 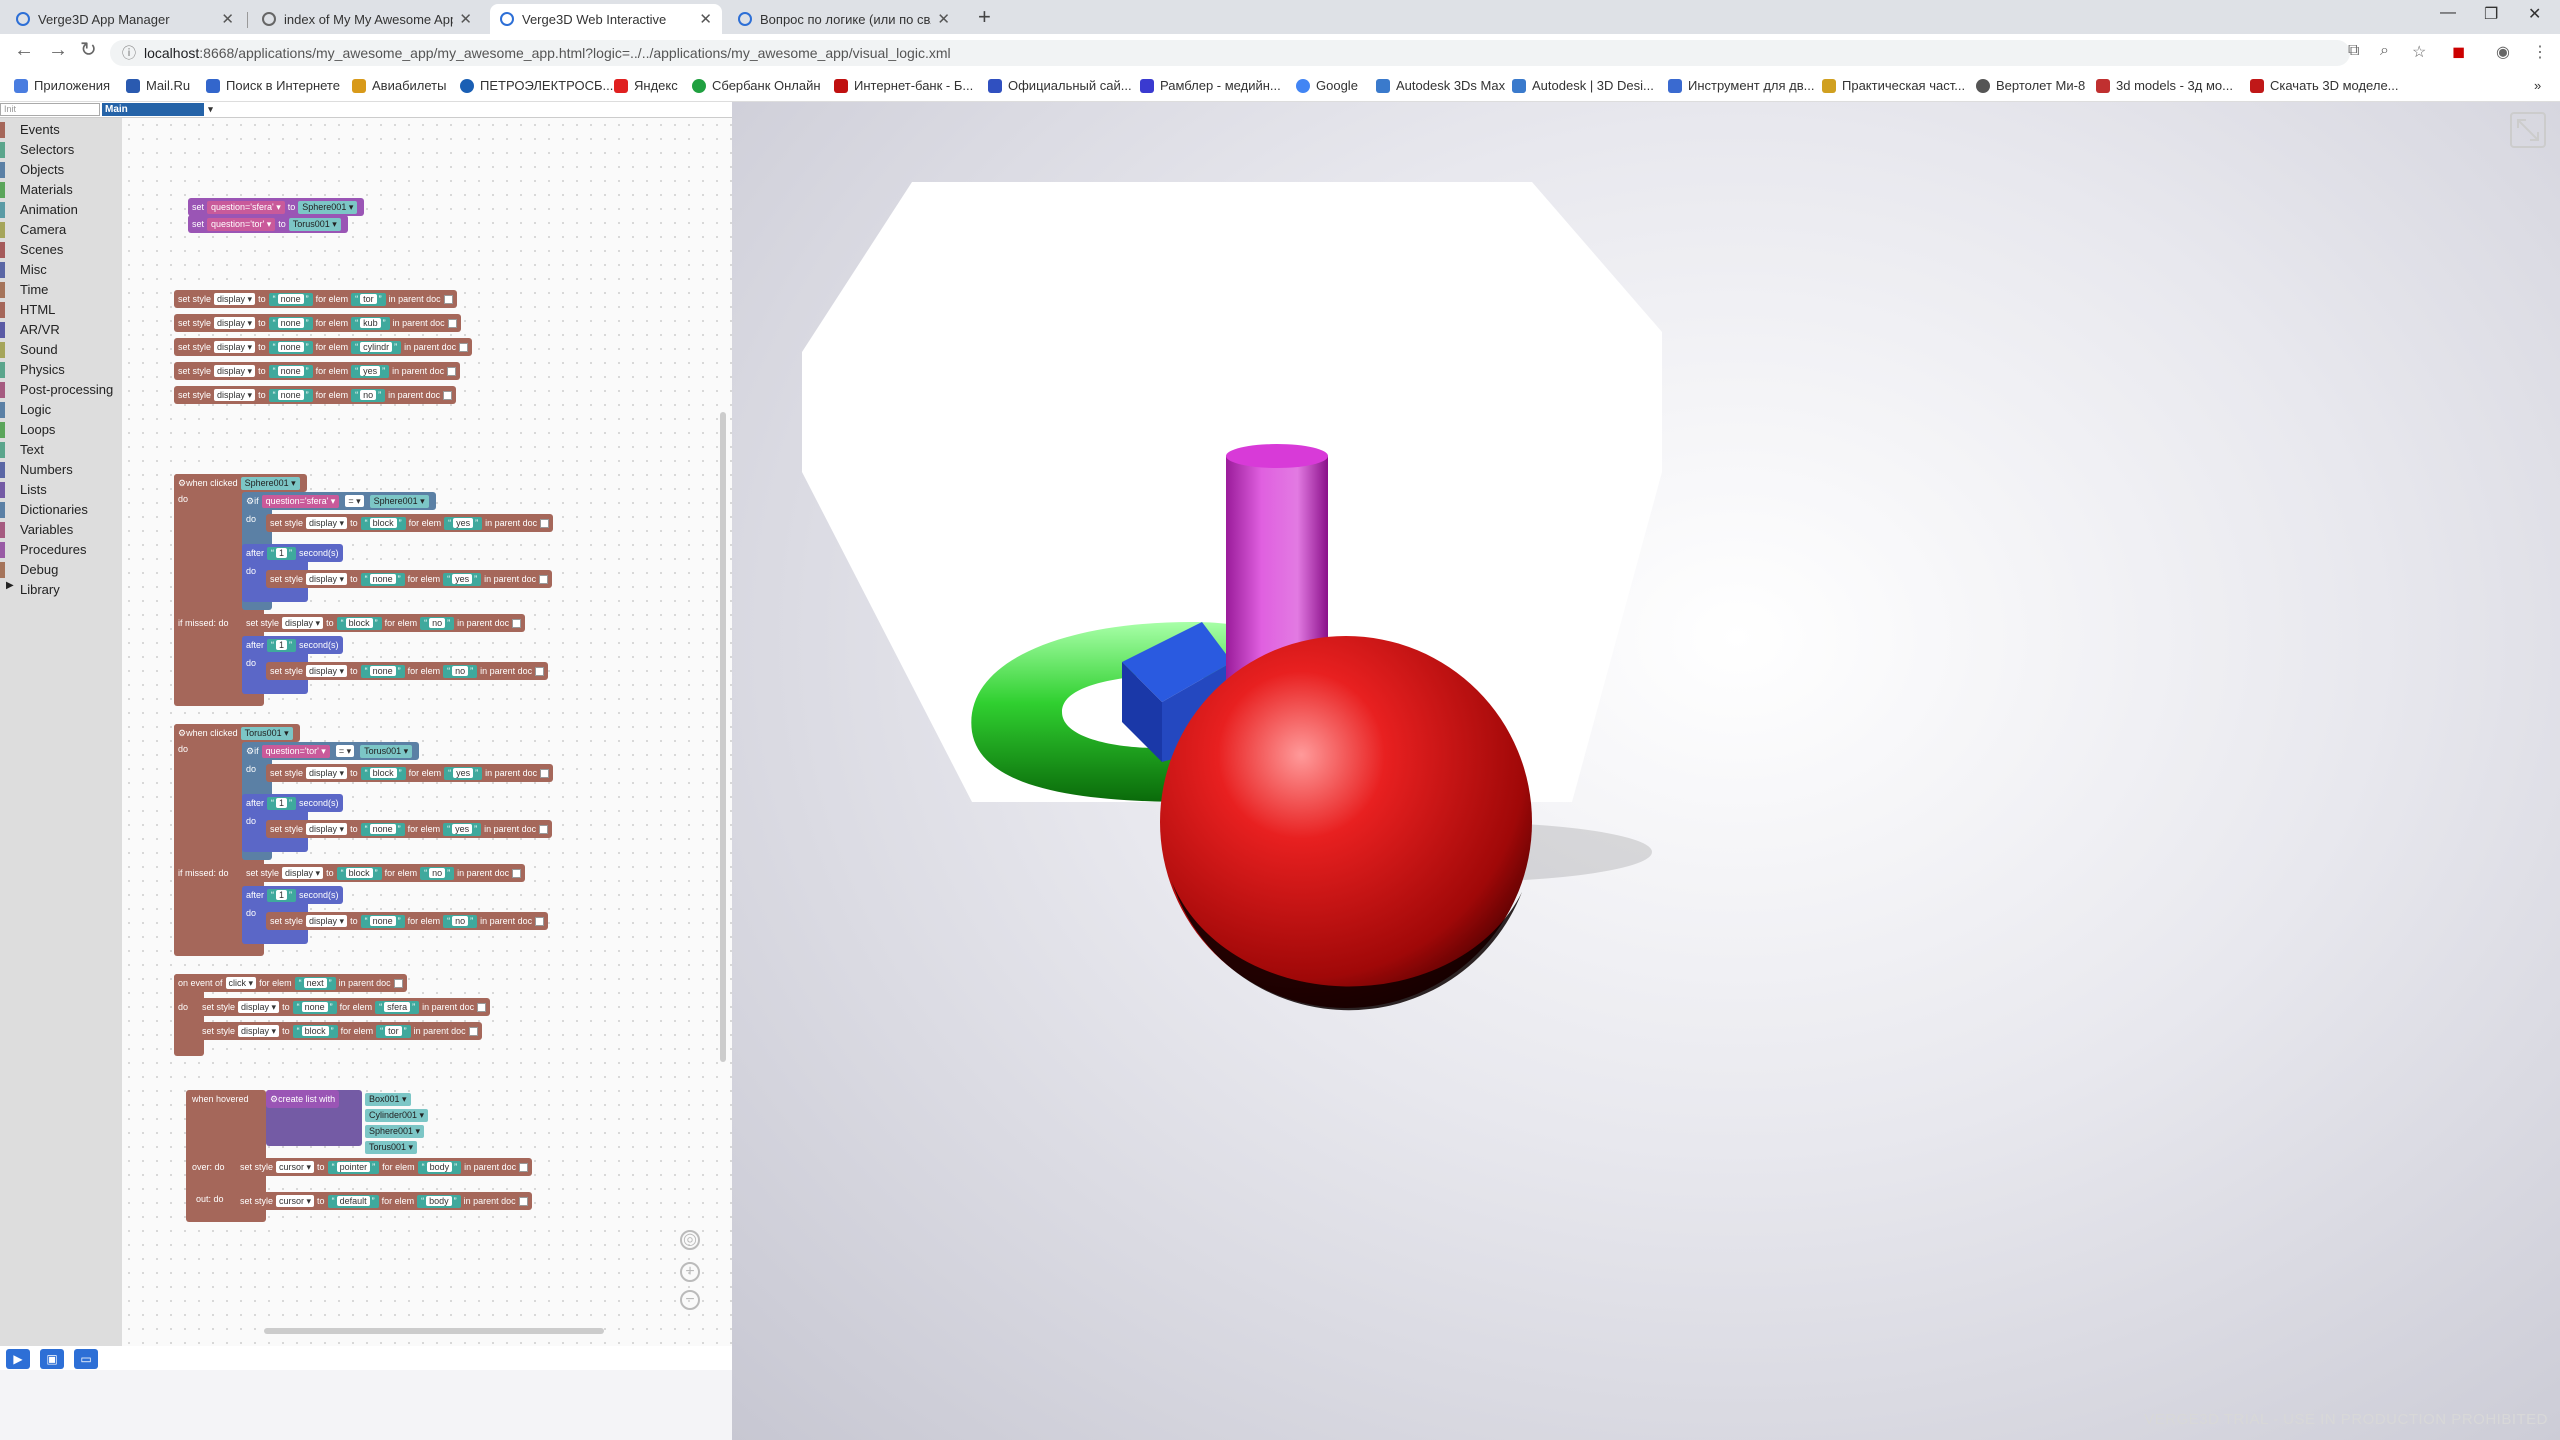 I want to click on horizontal-scrollbar, so click(x=434, y=1331).